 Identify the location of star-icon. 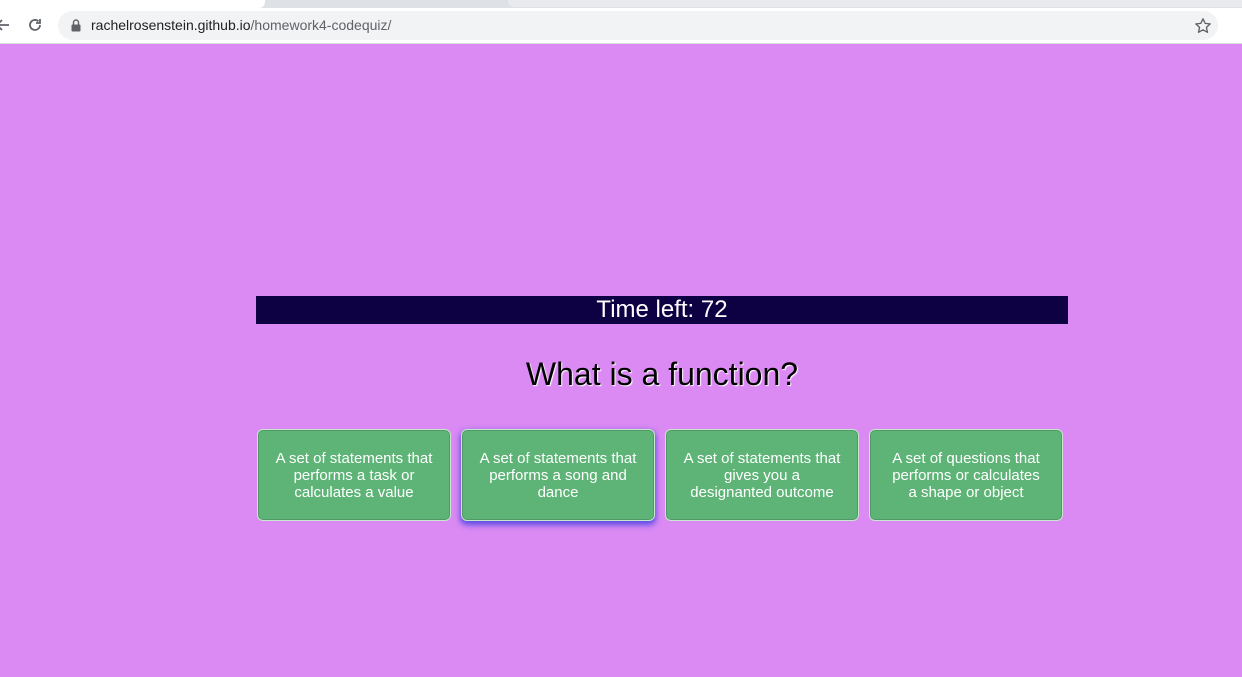
(1203, 25).